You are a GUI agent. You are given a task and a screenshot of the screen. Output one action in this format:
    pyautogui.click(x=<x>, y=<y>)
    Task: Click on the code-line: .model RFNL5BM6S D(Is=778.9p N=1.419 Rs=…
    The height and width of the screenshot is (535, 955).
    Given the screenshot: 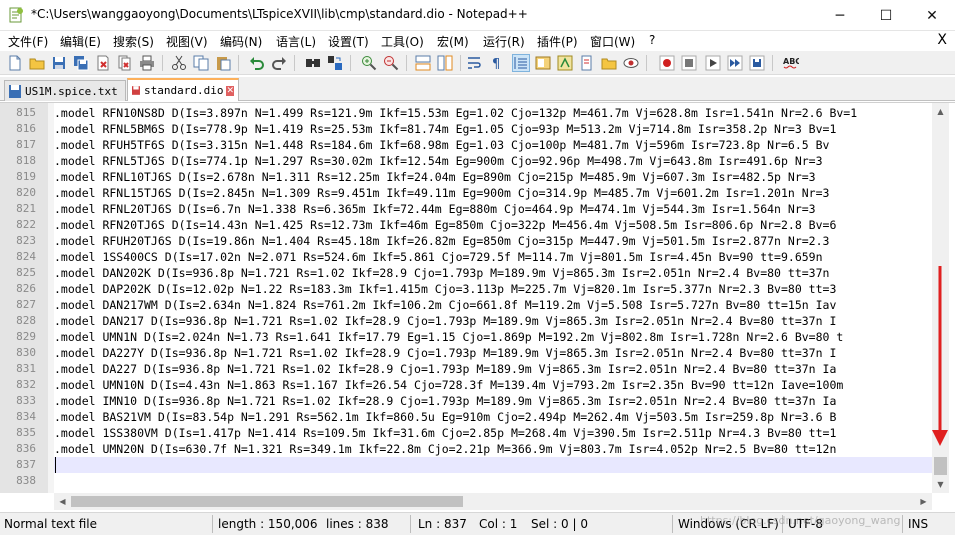 What is the action you would take?
    pyautogui.click(x=445, y=129)
    